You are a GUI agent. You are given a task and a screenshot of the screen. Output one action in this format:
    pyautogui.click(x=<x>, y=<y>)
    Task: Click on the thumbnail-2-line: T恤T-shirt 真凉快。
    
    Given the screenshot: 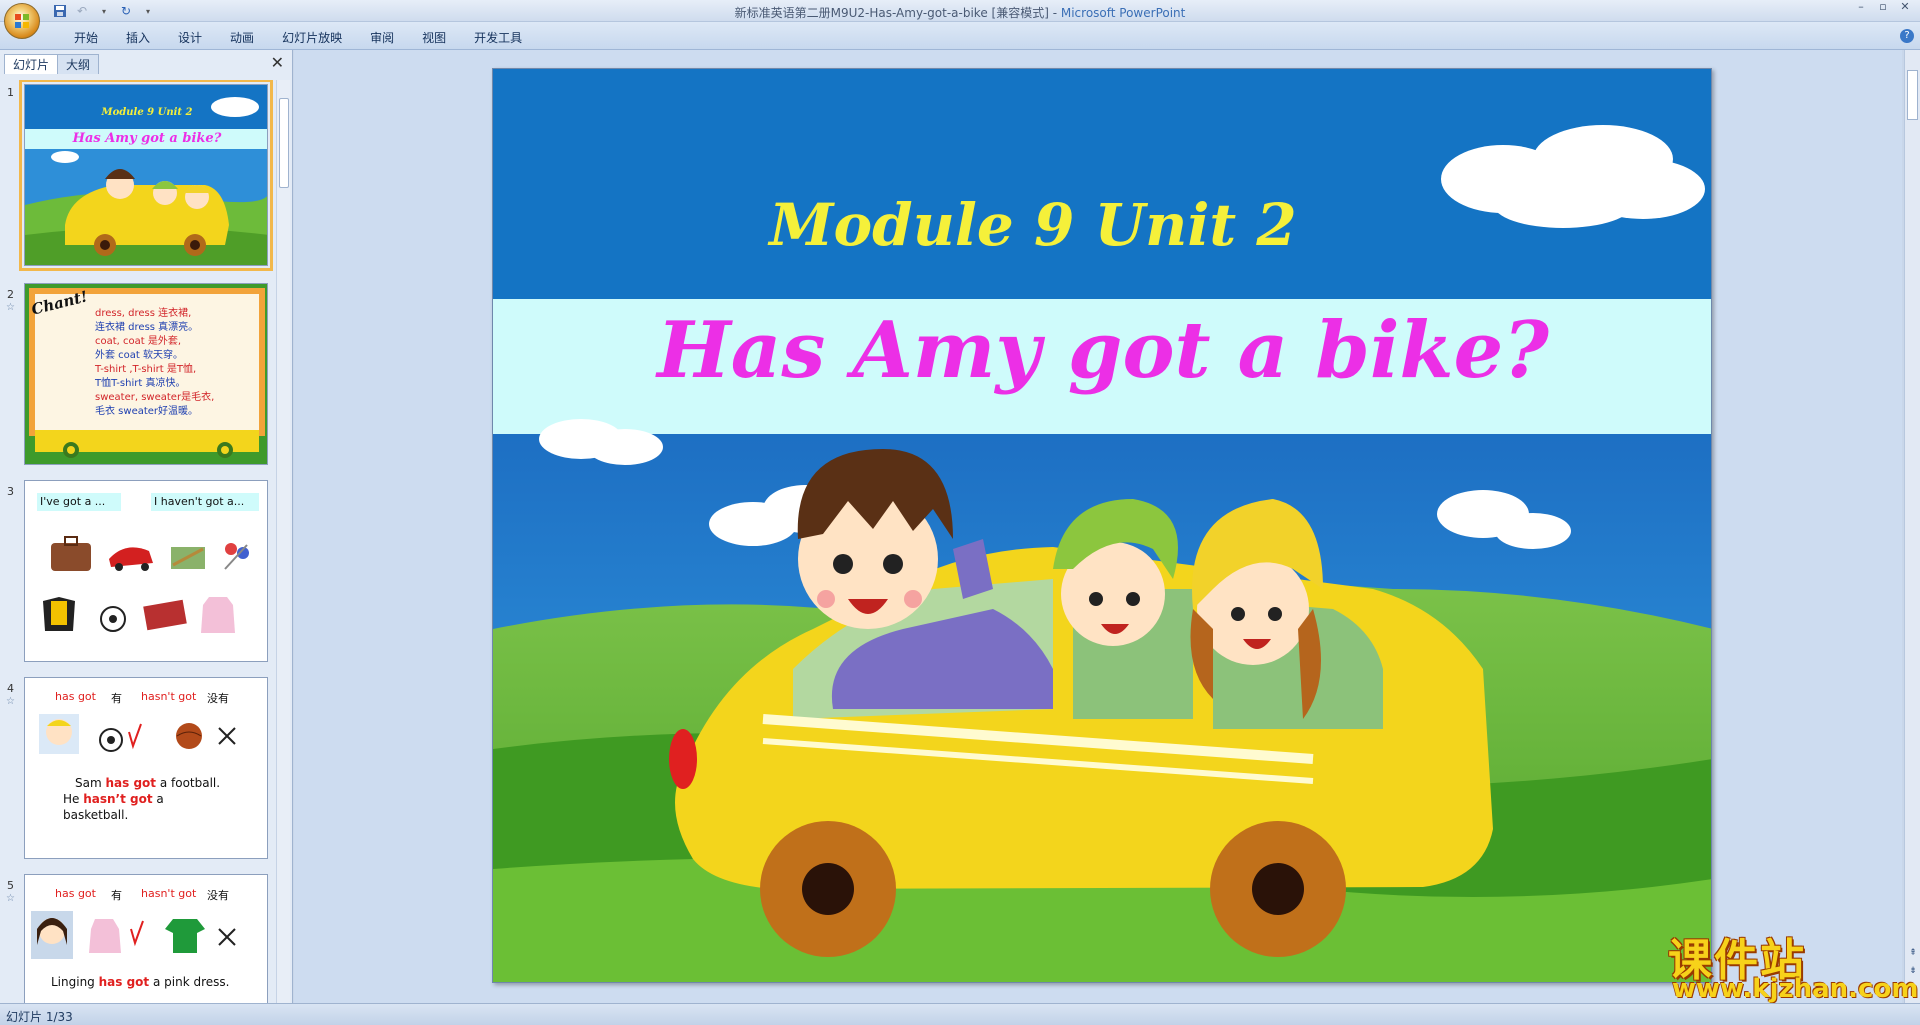 What is the action you would take?
    pyautogui.click(x=140, y=383)
    